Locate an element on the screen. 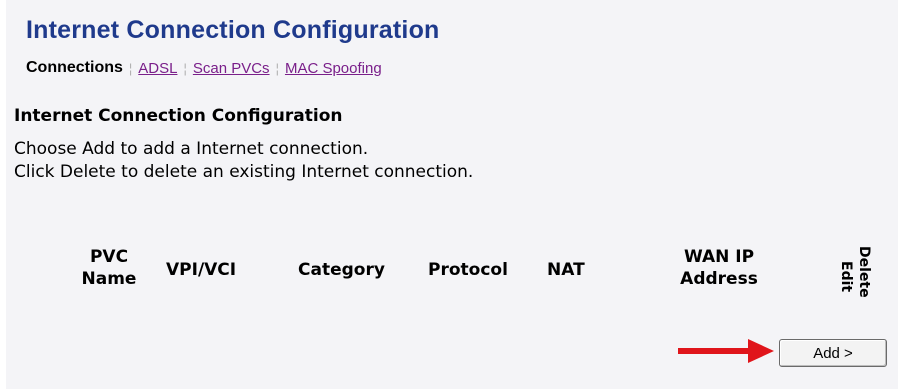 The height and width of the screenshot is (389, 898). column-header-category: Category is located at coordinates (341, 270).